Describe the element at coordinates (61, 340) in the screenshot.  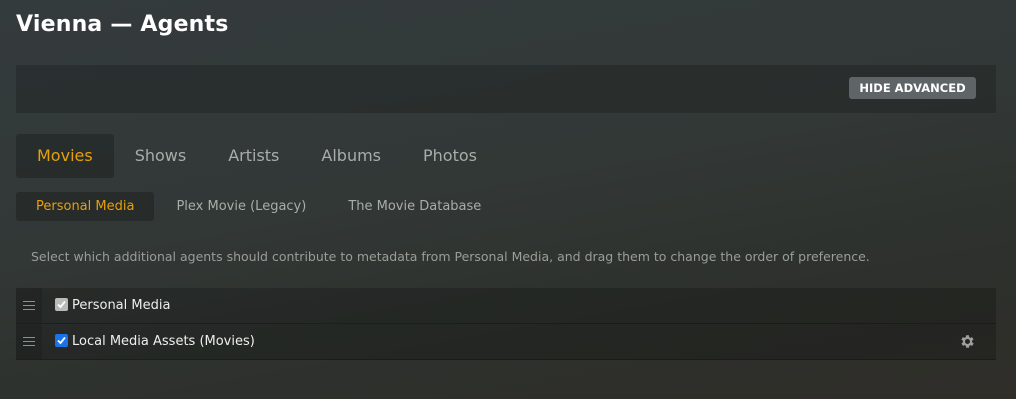
I see `local-media-assets-checkbox` at that location.